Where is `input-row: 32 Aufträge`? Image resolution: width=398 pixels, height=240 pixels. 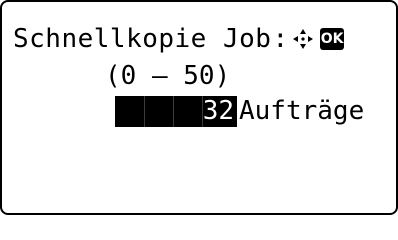 input-row: 32 Aufträge is located at coordinates (239, 111).